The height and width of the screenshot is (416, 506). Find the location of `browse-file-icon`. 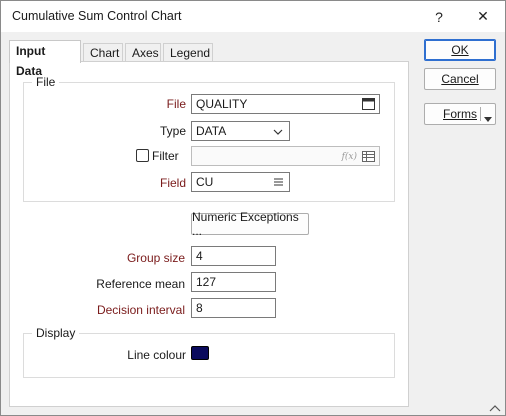

browse-file-icon is located at coordinates (368, 104).